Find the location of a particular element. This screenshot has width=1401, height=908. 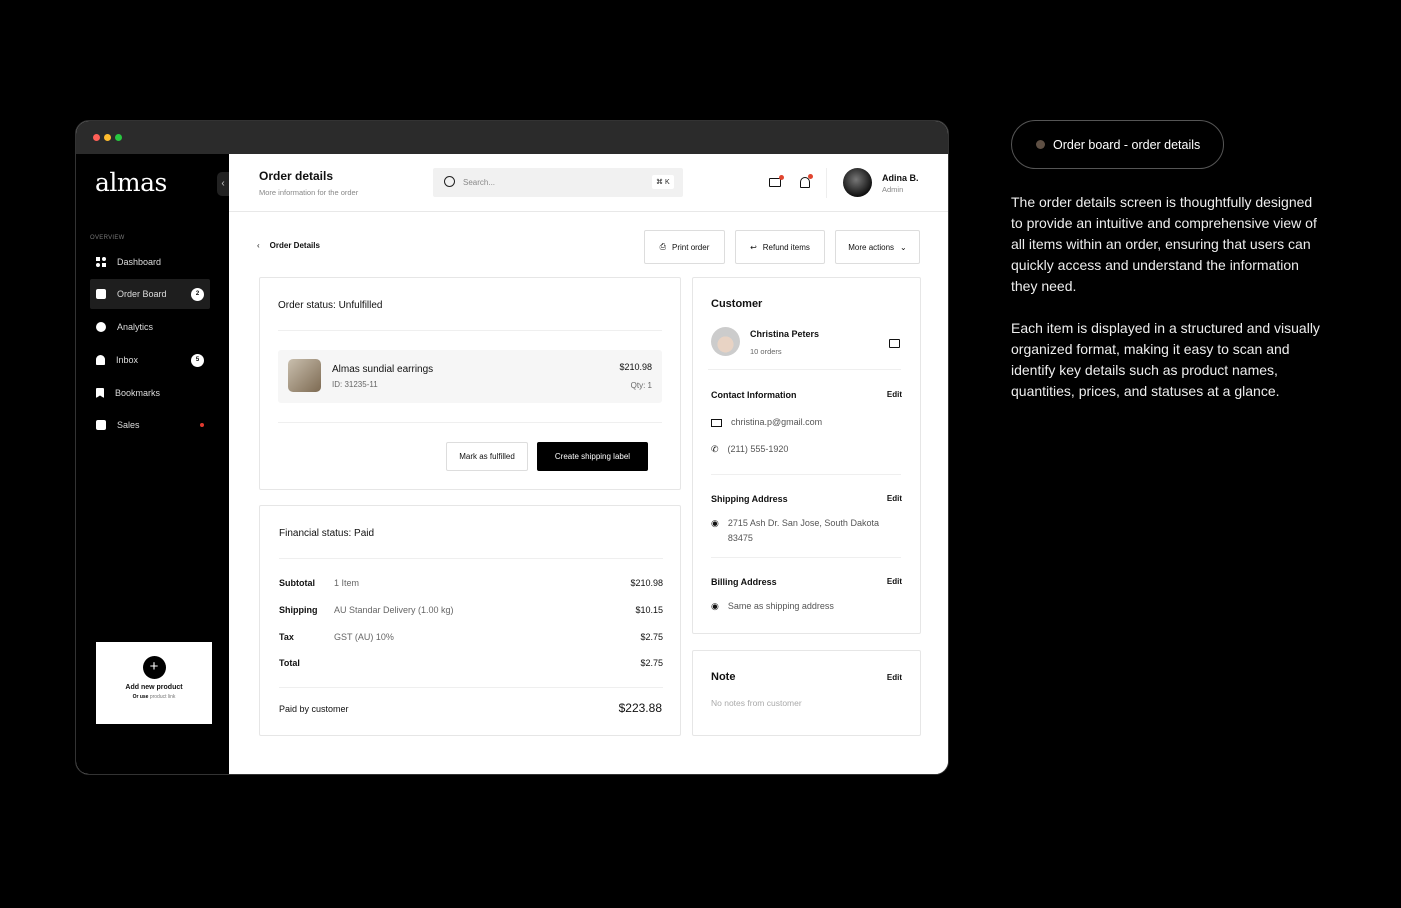

contact-info-title: Contact Information is located at coordinates (754, 395).